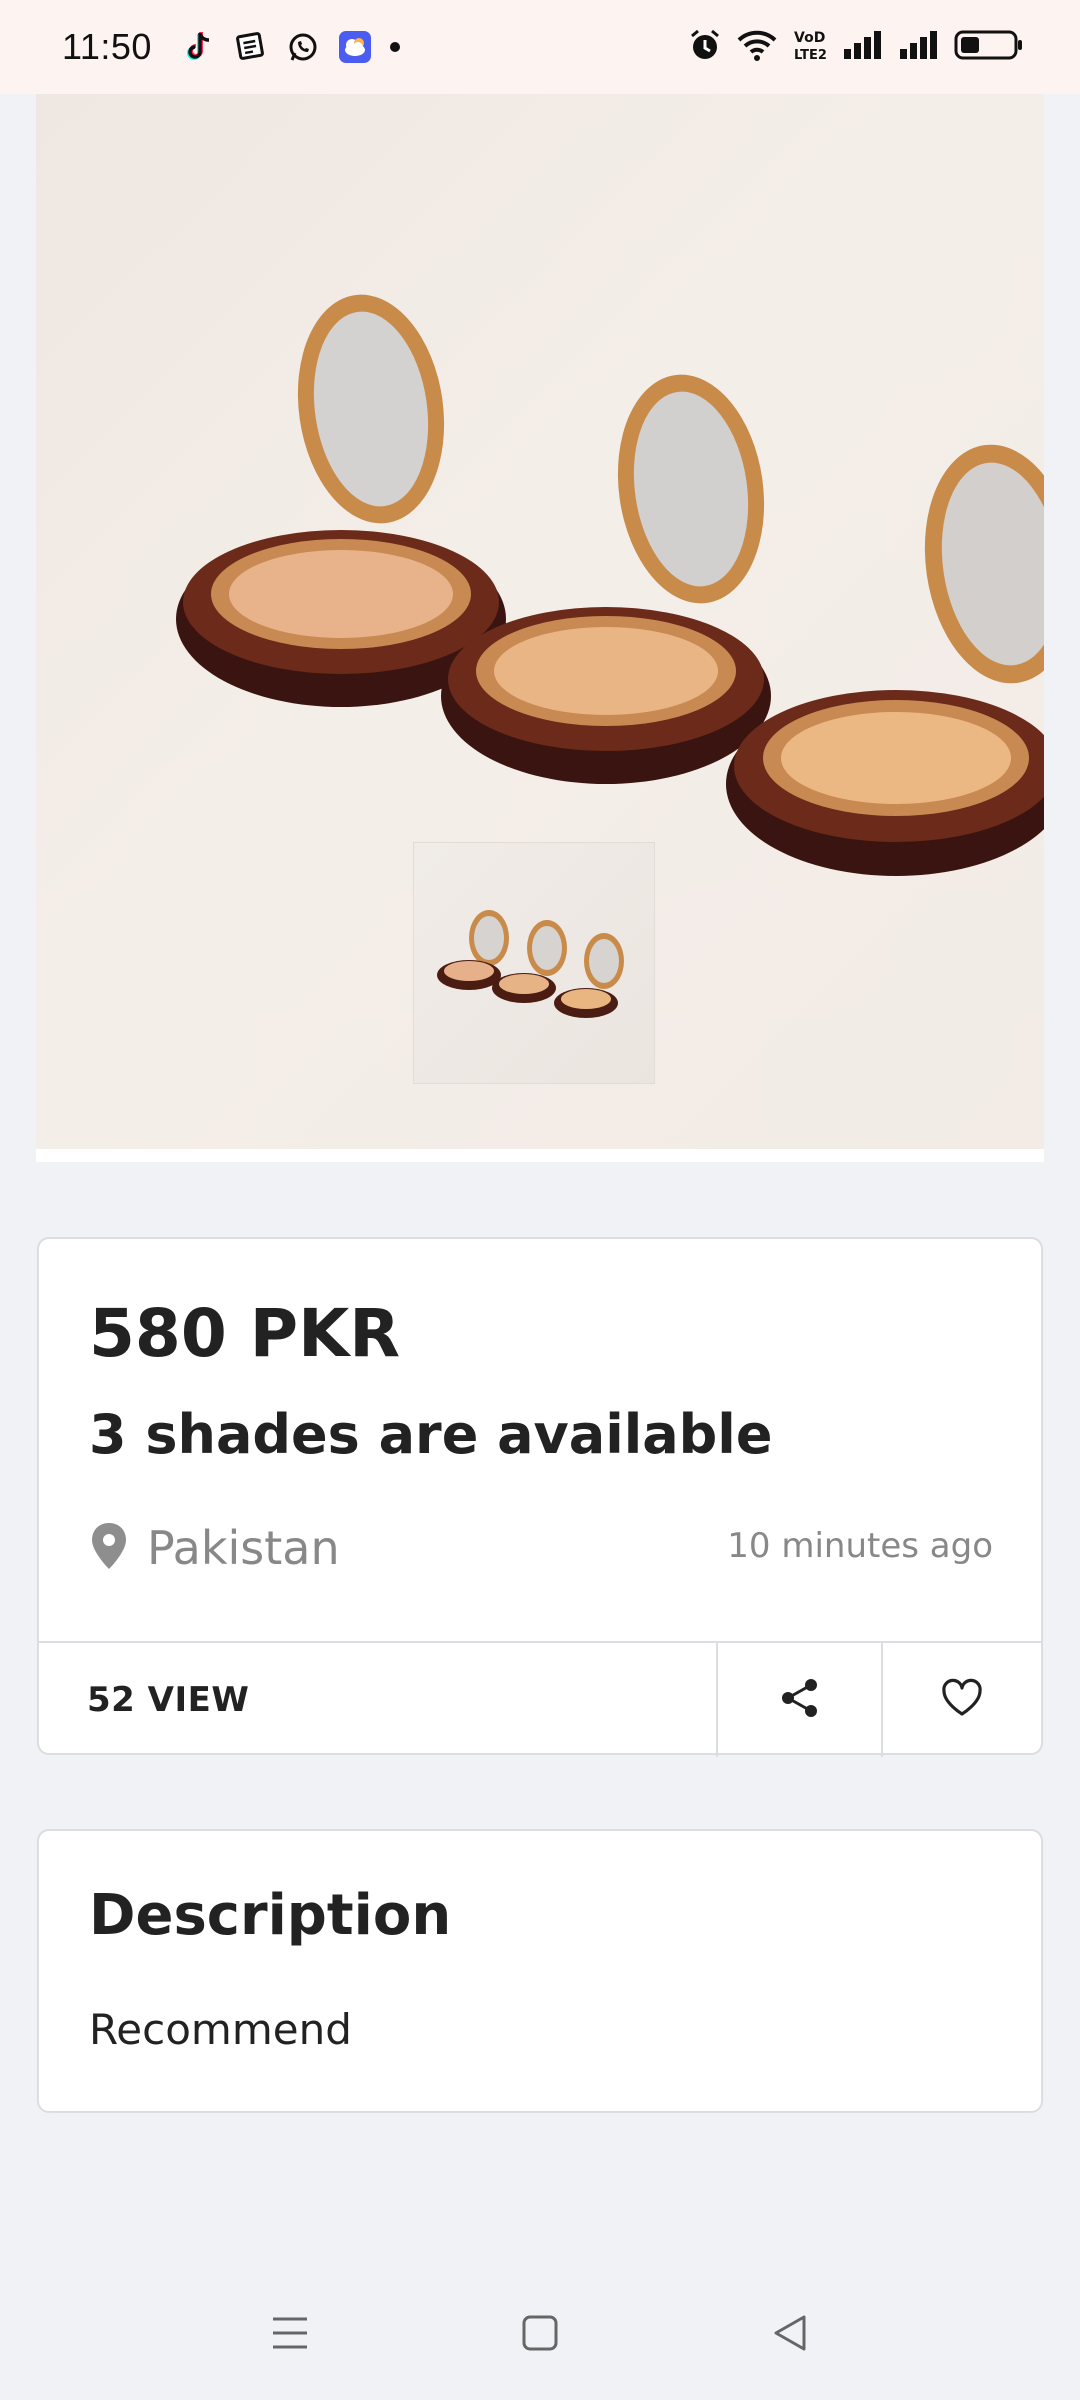 The image size is (1080, 2400). Describe the element at coordinates (394, 47) in the screenshot. I see `more-notifications-dot` at that location.